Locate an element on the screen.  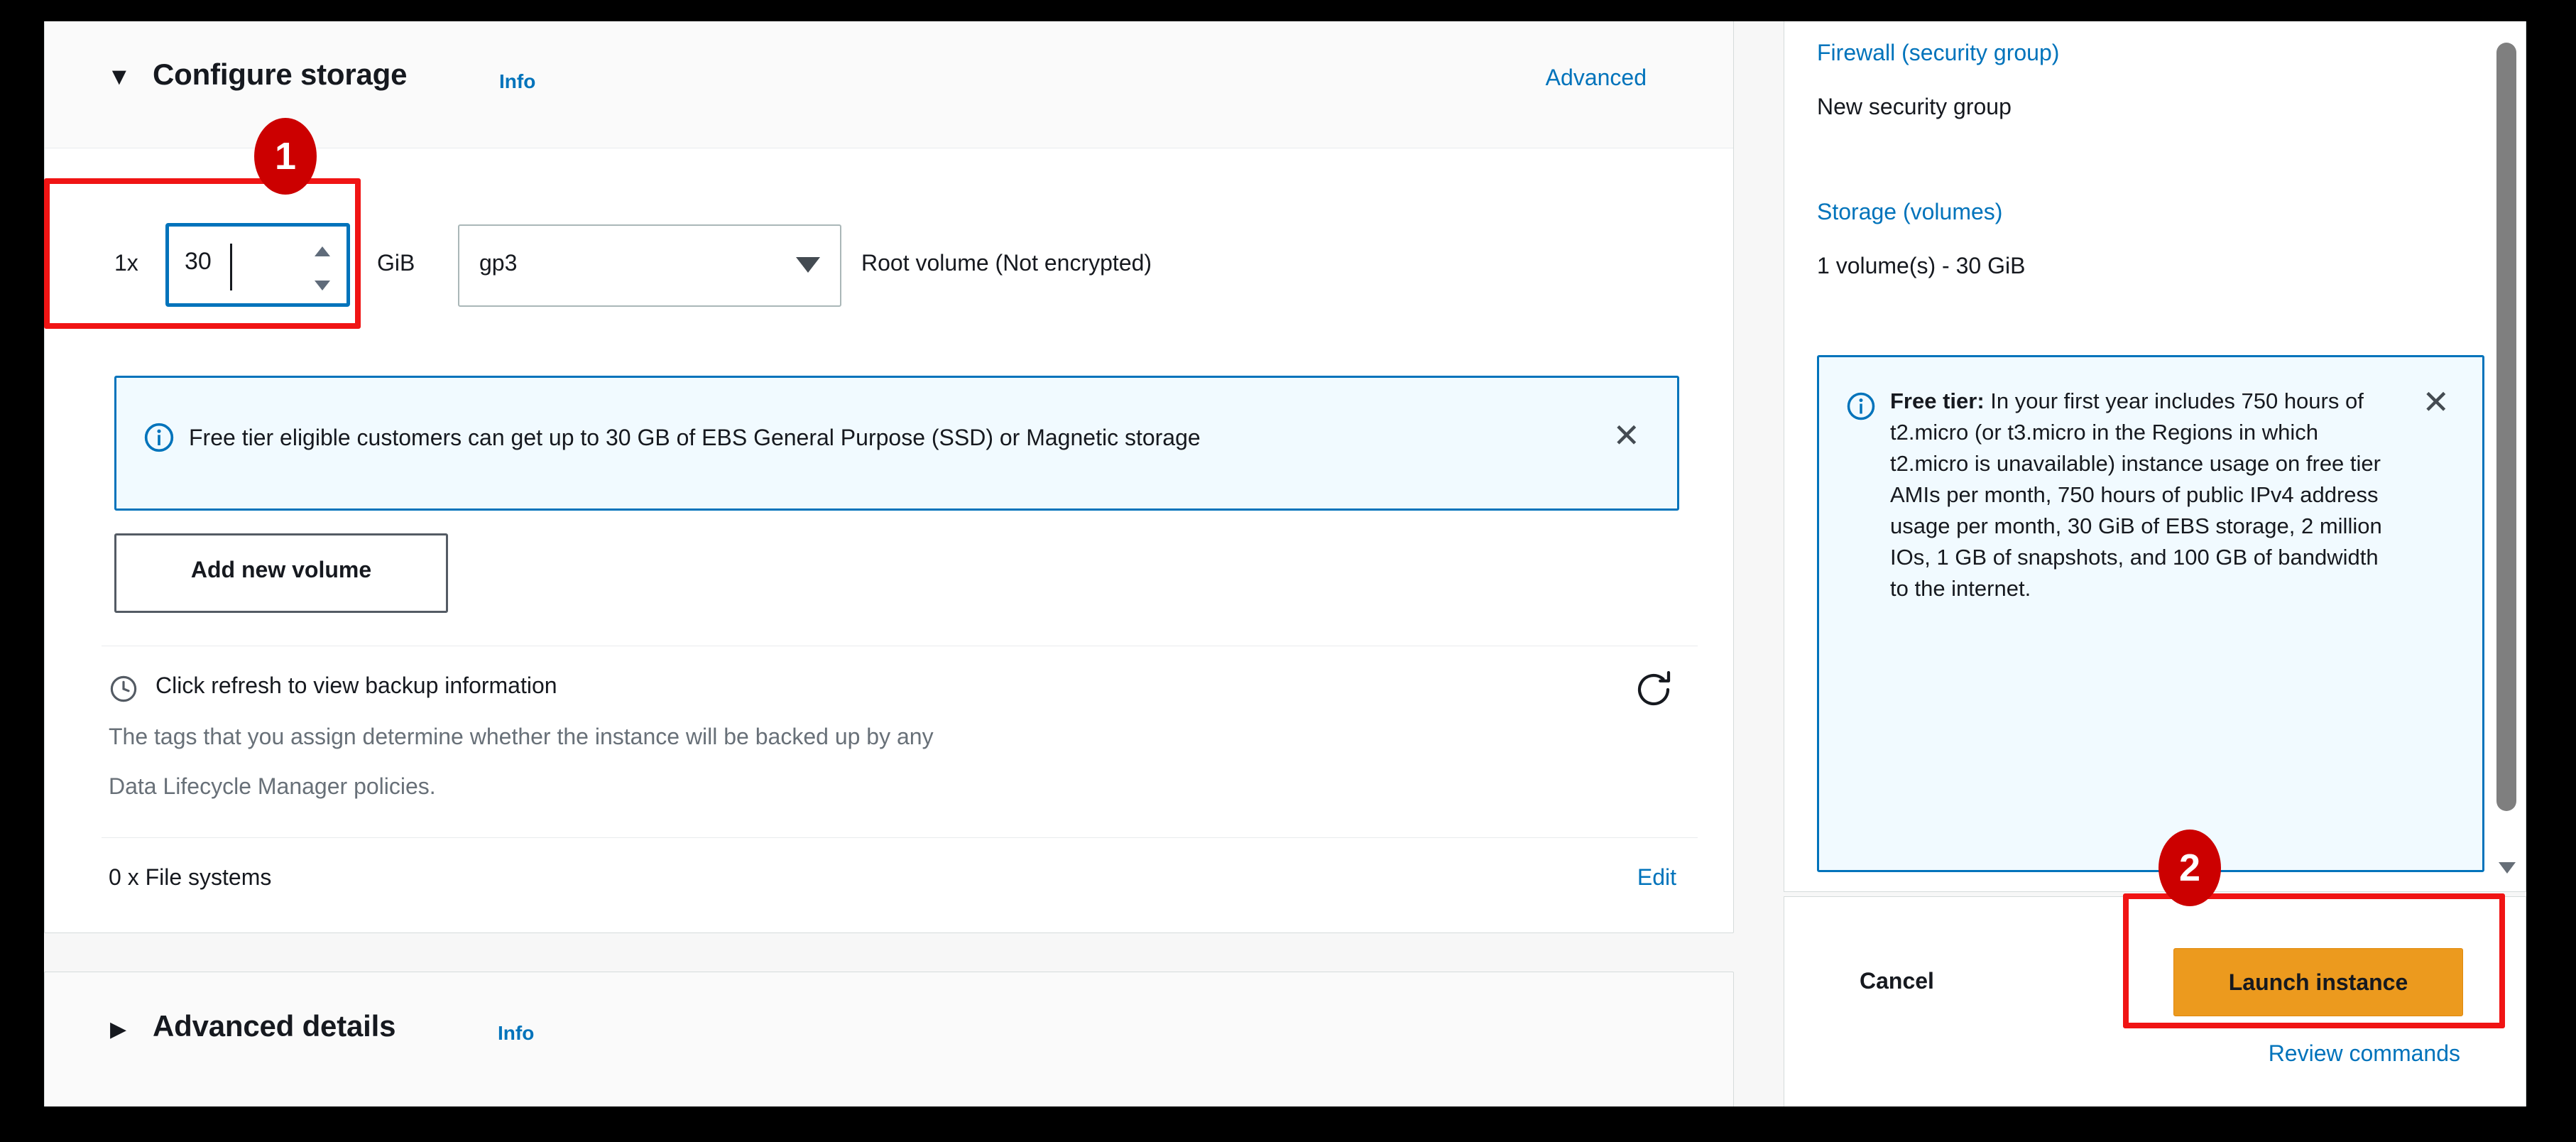
page-title: Configure storage is located at coordinates (280, 74).